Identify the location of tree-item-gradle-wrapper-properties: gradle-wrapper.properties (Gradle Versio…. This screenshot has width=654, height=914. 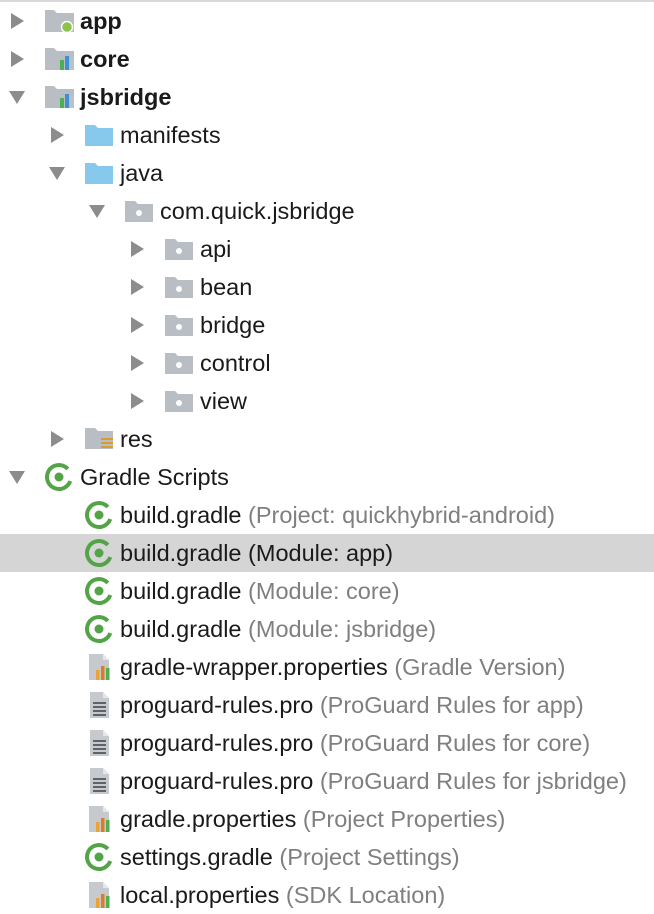
(327, 667).